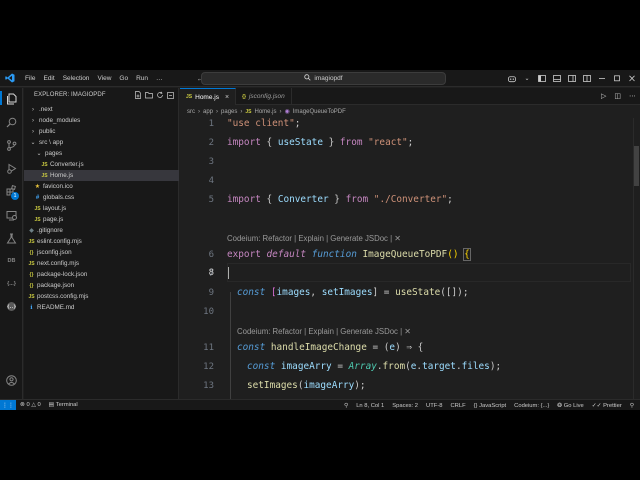 This screenshot has height=480, width=640. I want to click on json-icon: {...}, so click(11, 283).